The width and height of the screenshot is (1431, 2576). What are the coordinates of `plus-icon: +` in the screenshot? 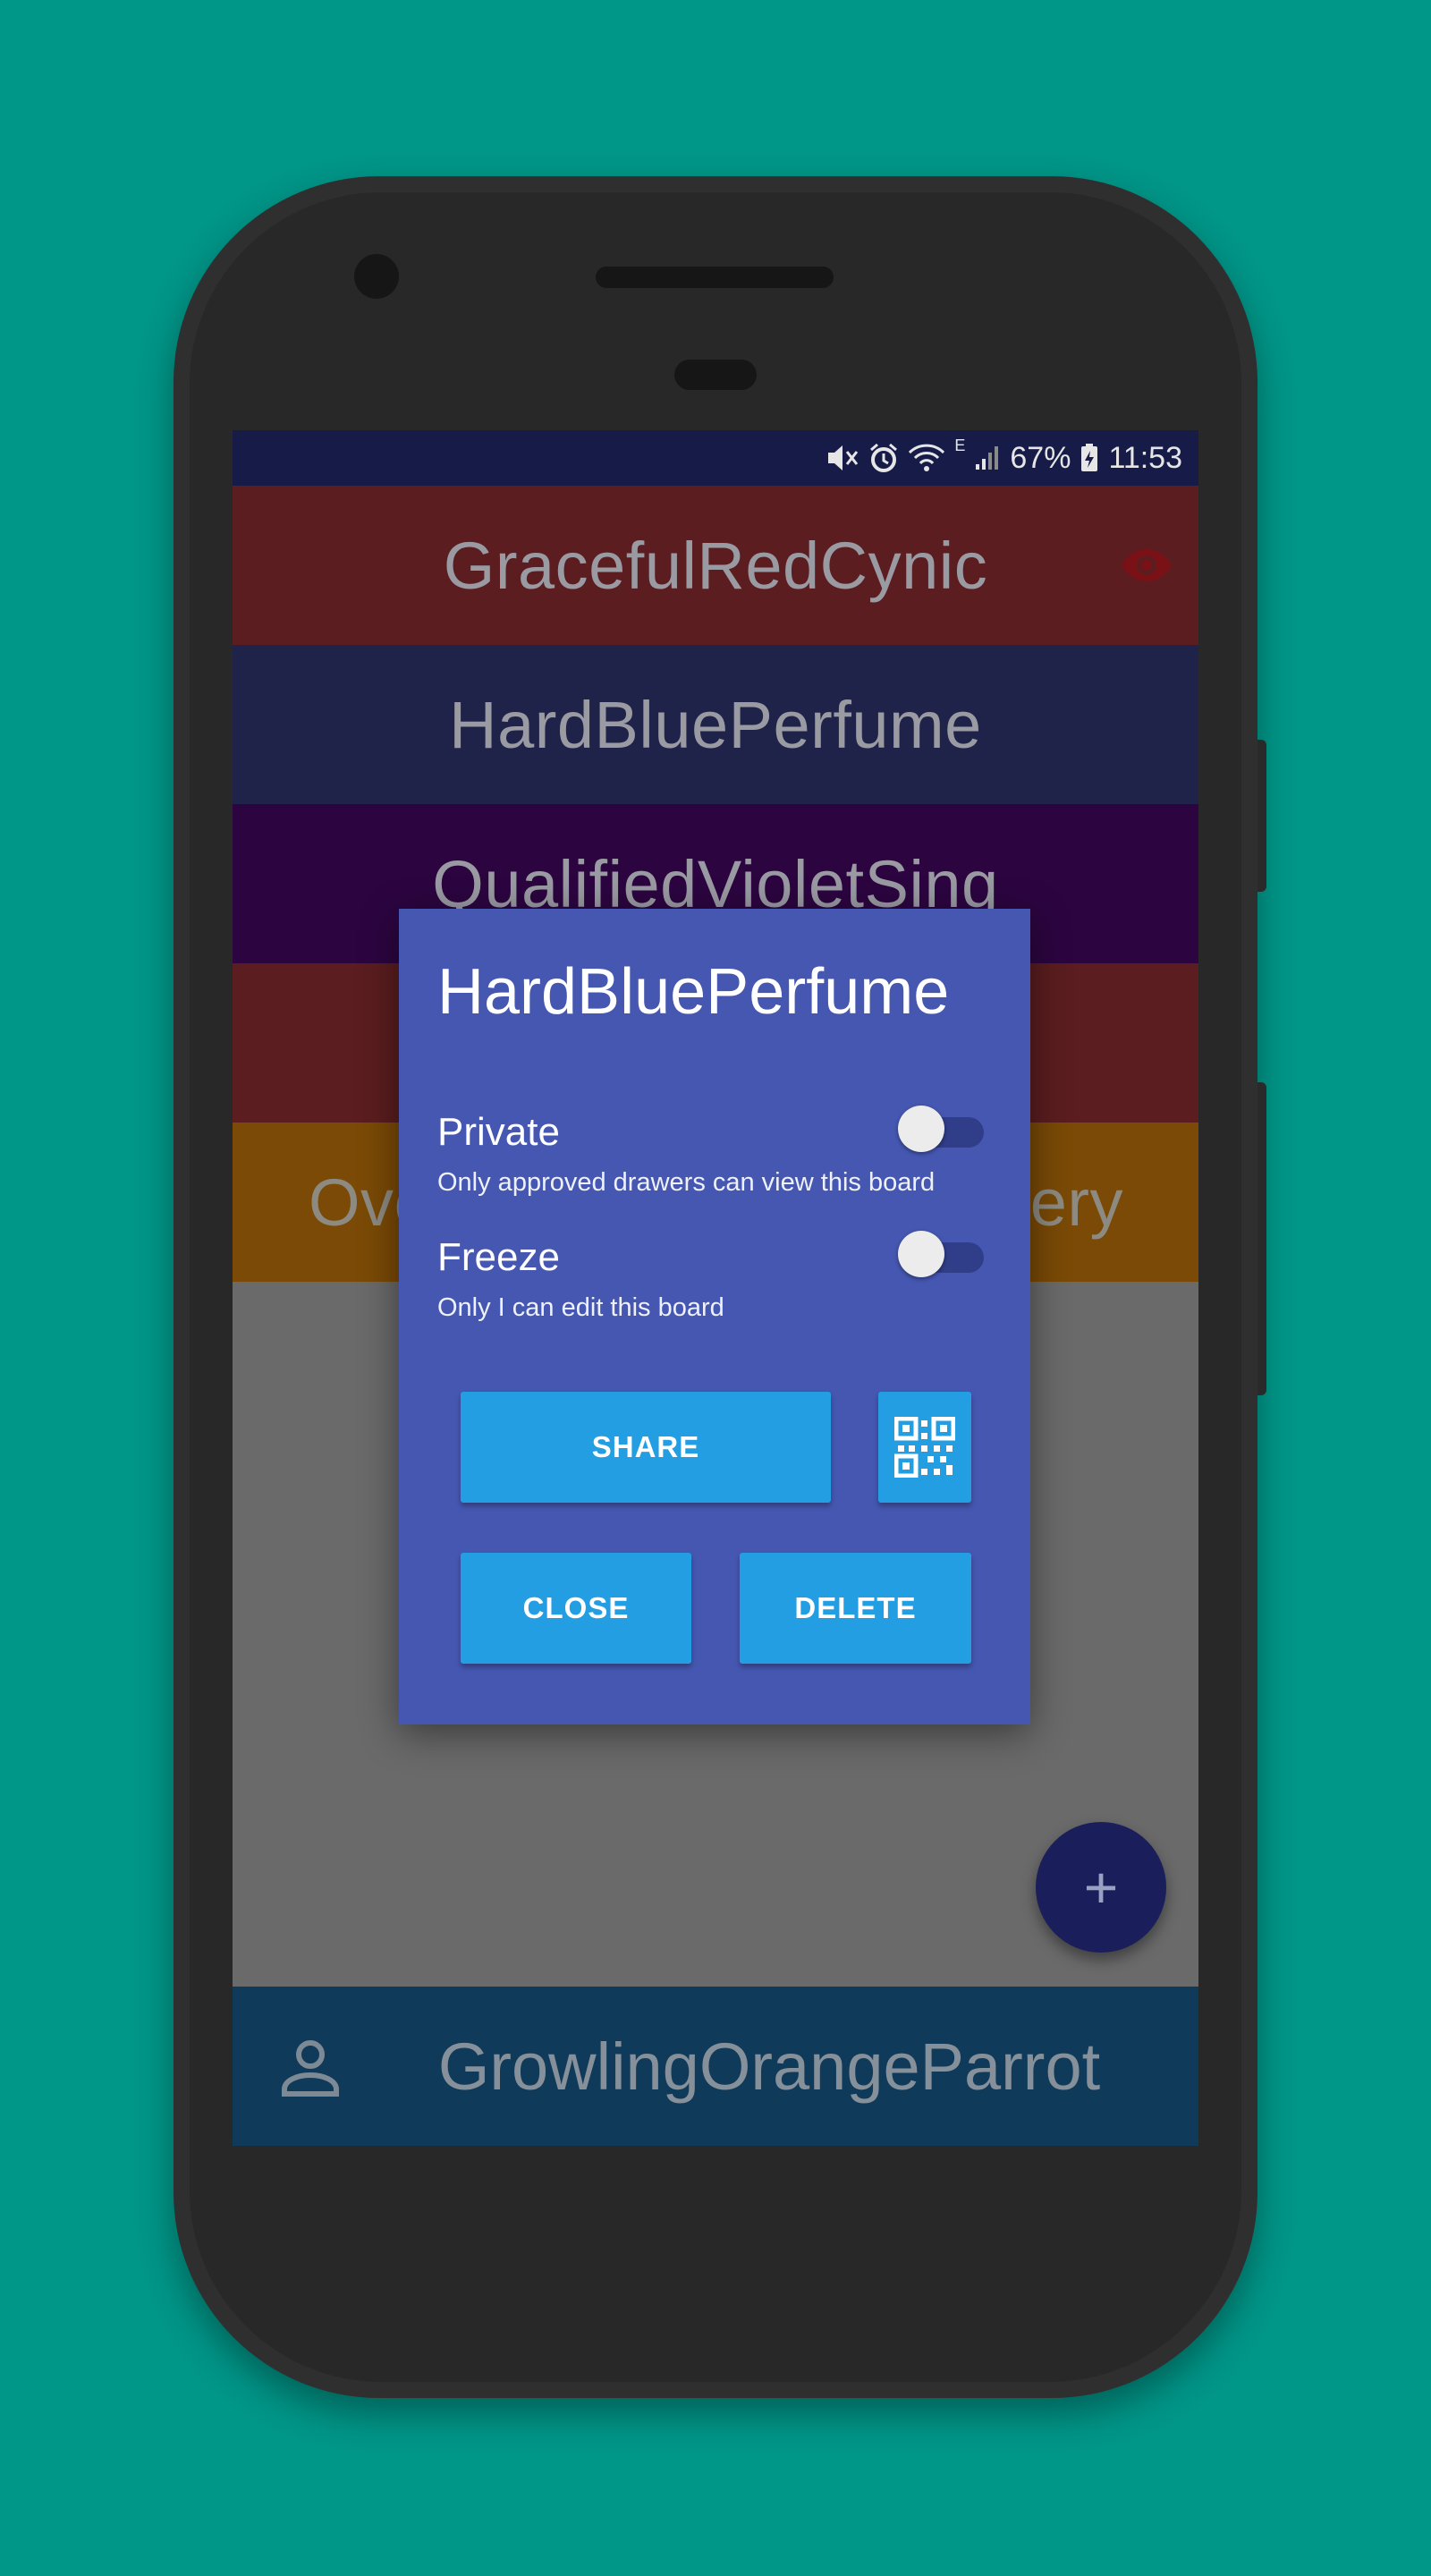 It's located at (1101, 1887).